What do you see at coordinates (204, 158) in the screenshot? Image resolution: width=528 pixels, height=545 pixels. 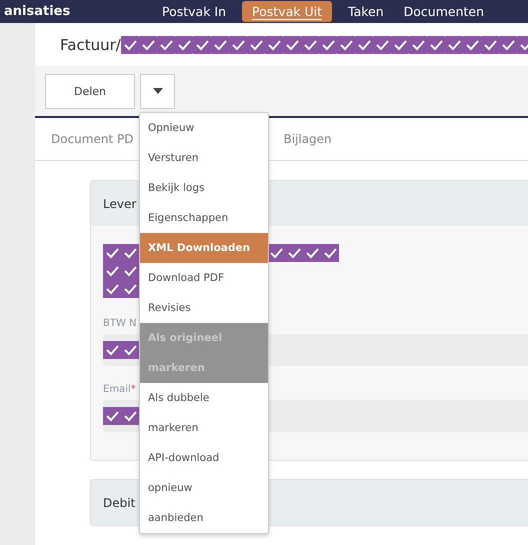 I see `menu-item: Versturen` at bounding box center [204, 158].